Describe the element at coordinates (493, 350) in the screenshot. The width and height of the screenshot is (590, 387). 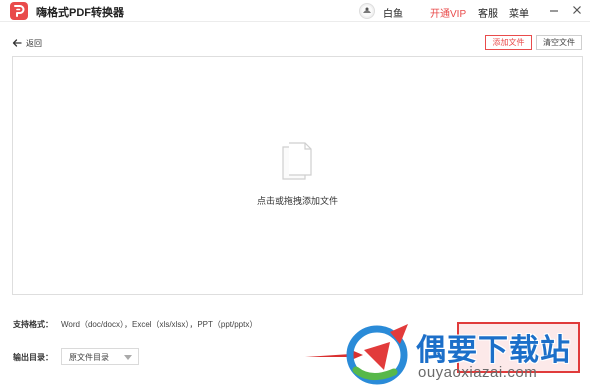
I see `watermark-title: 偶要下载站` at that location.